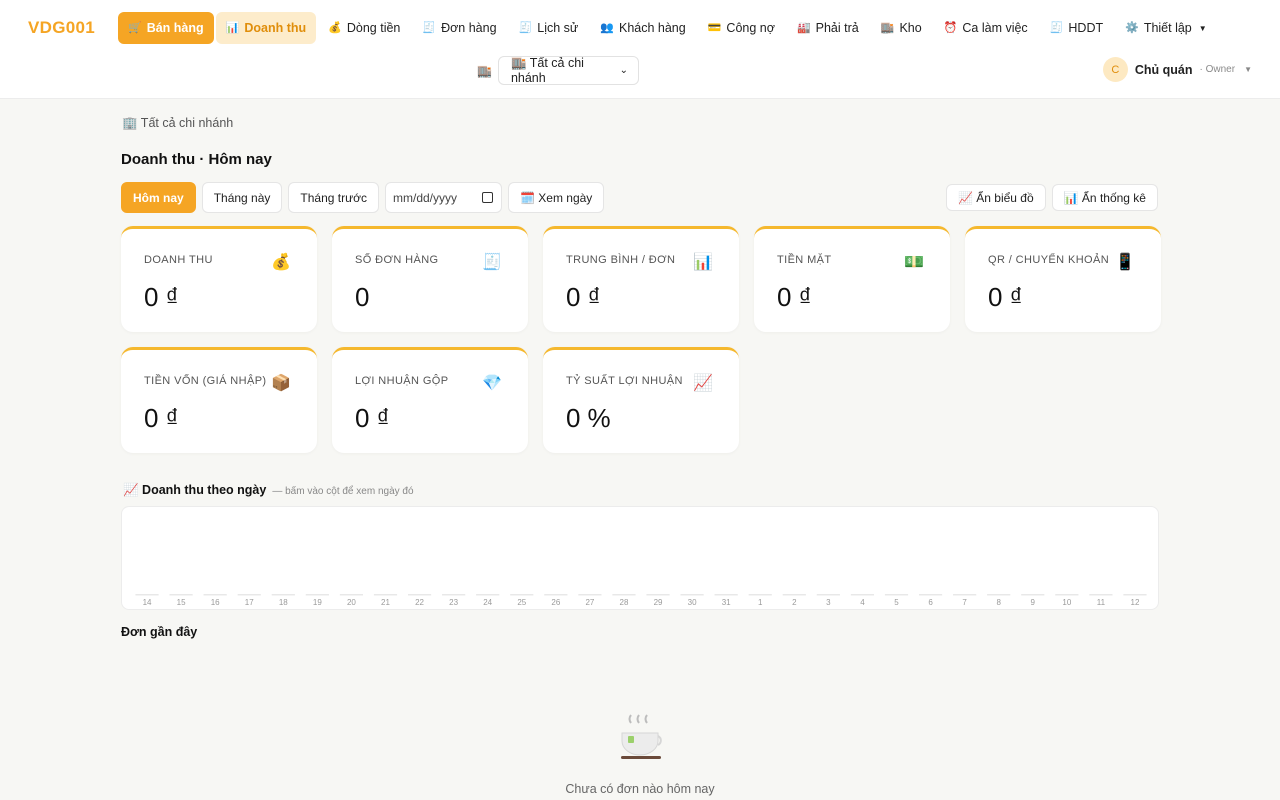 Image resolution: width=1280 pixels, height=800 pixels. What do you see at coordinates (1101, 602) in the screenshot?
I see `x-tick-label: 11` at bounding box center [1101, 602].